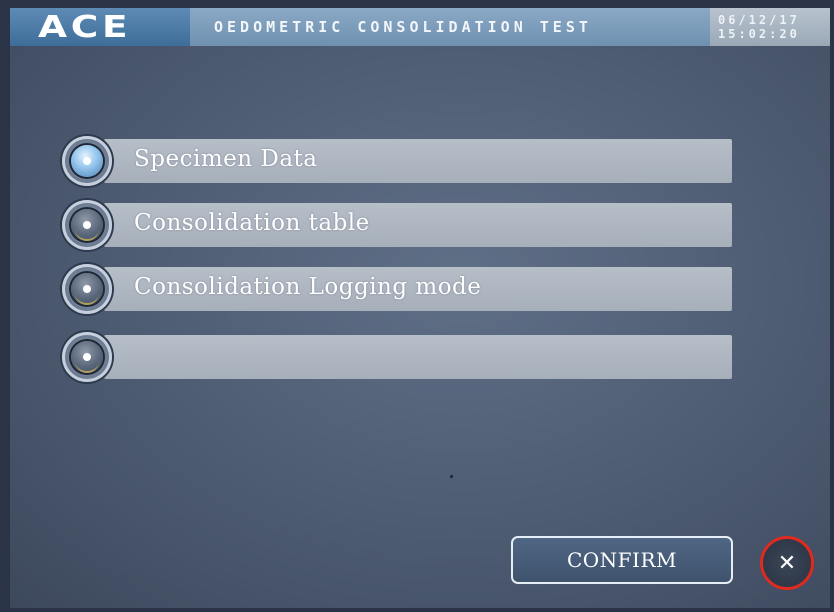 Image resolution: width=834 pixels, height=612 pixels. I want to click on clock-panel: 06/12/17 15:02:20, so click(770, 27).